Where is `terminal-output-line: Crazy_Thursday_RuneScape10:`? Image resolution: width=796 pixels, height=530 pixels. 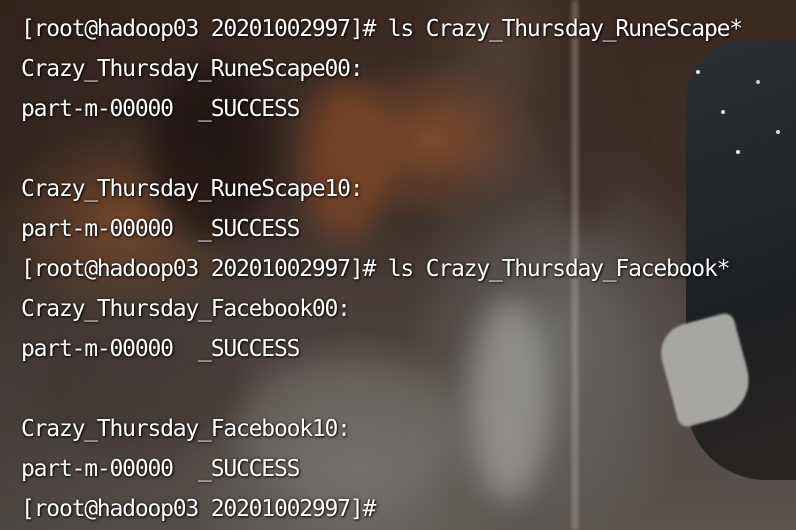 terminal-output-line: Crazy_Thursday_RuneScape10: is located at coordinates (192, 189).